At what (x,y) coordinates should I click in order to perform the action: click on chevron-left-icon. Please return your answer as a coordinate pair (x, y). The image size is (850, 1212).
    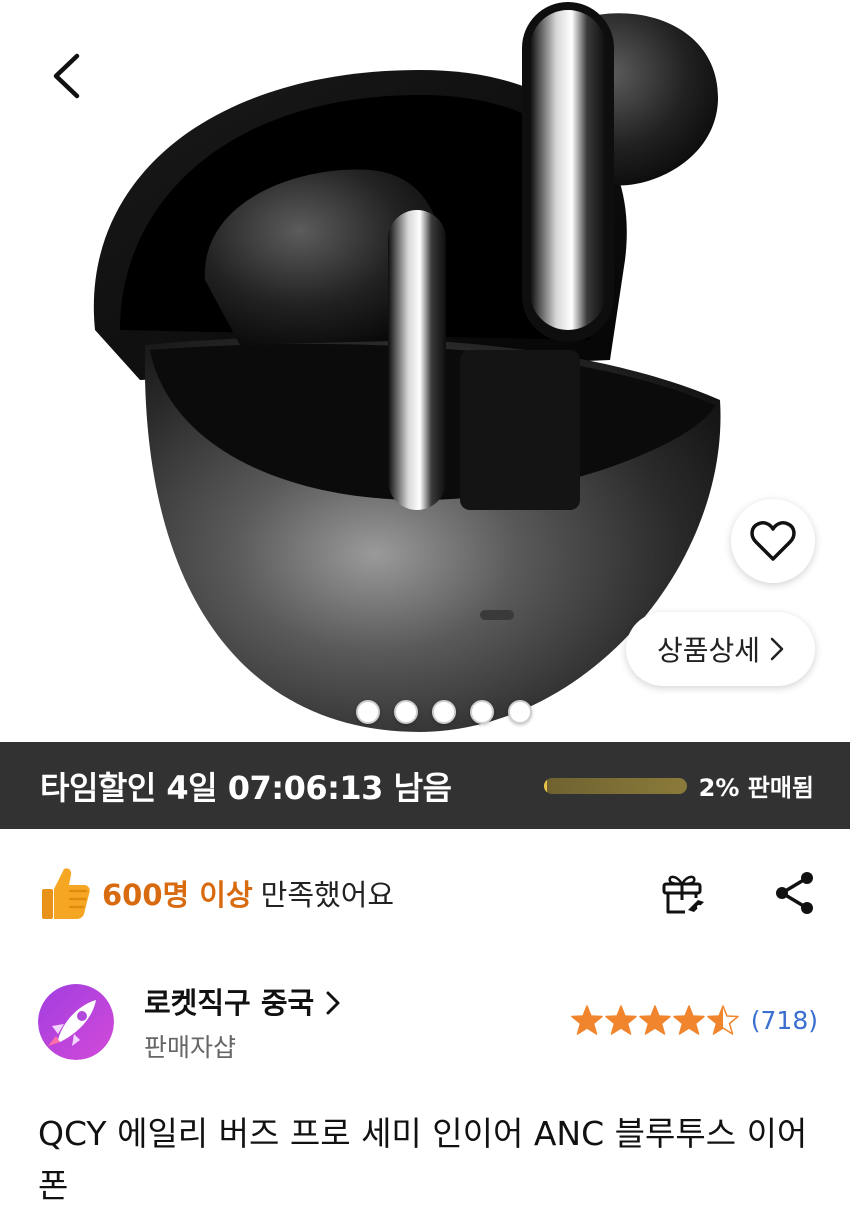
    Looking at the image, I should click on (66, 76).